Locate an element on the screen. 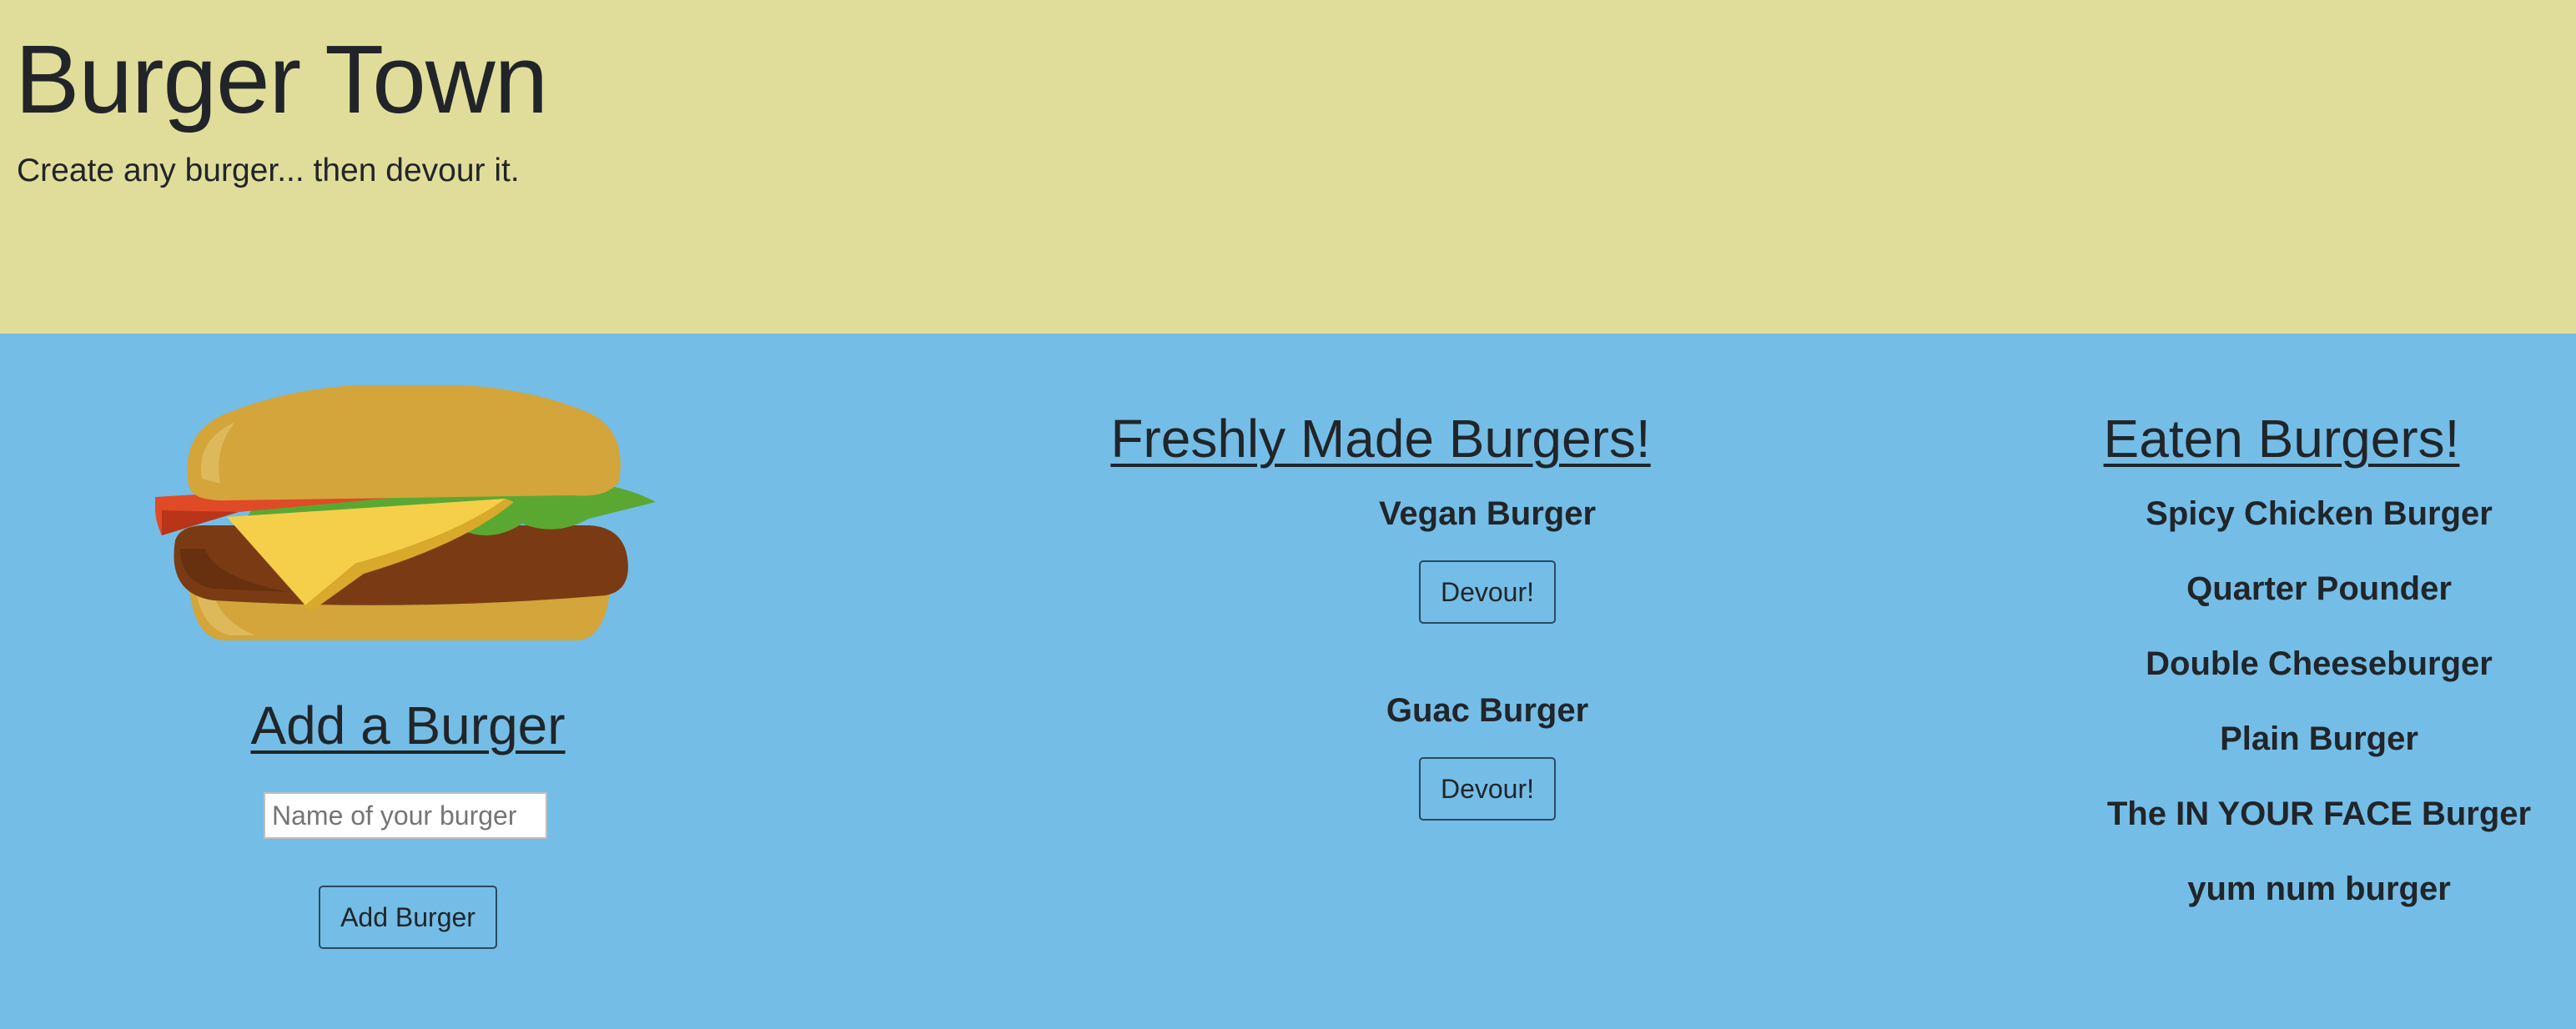 The height and width of the screenshot is (1029, 2576). eaten-burger-item: The IN YOUR FACE Burger is located at coordinates (2319, 831).